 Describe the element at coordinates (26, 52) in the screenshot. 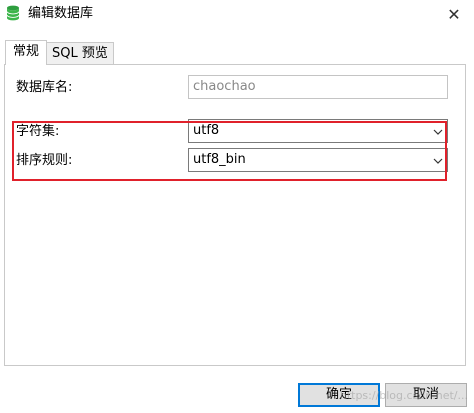

I see `tab-general: 常规` at that location.